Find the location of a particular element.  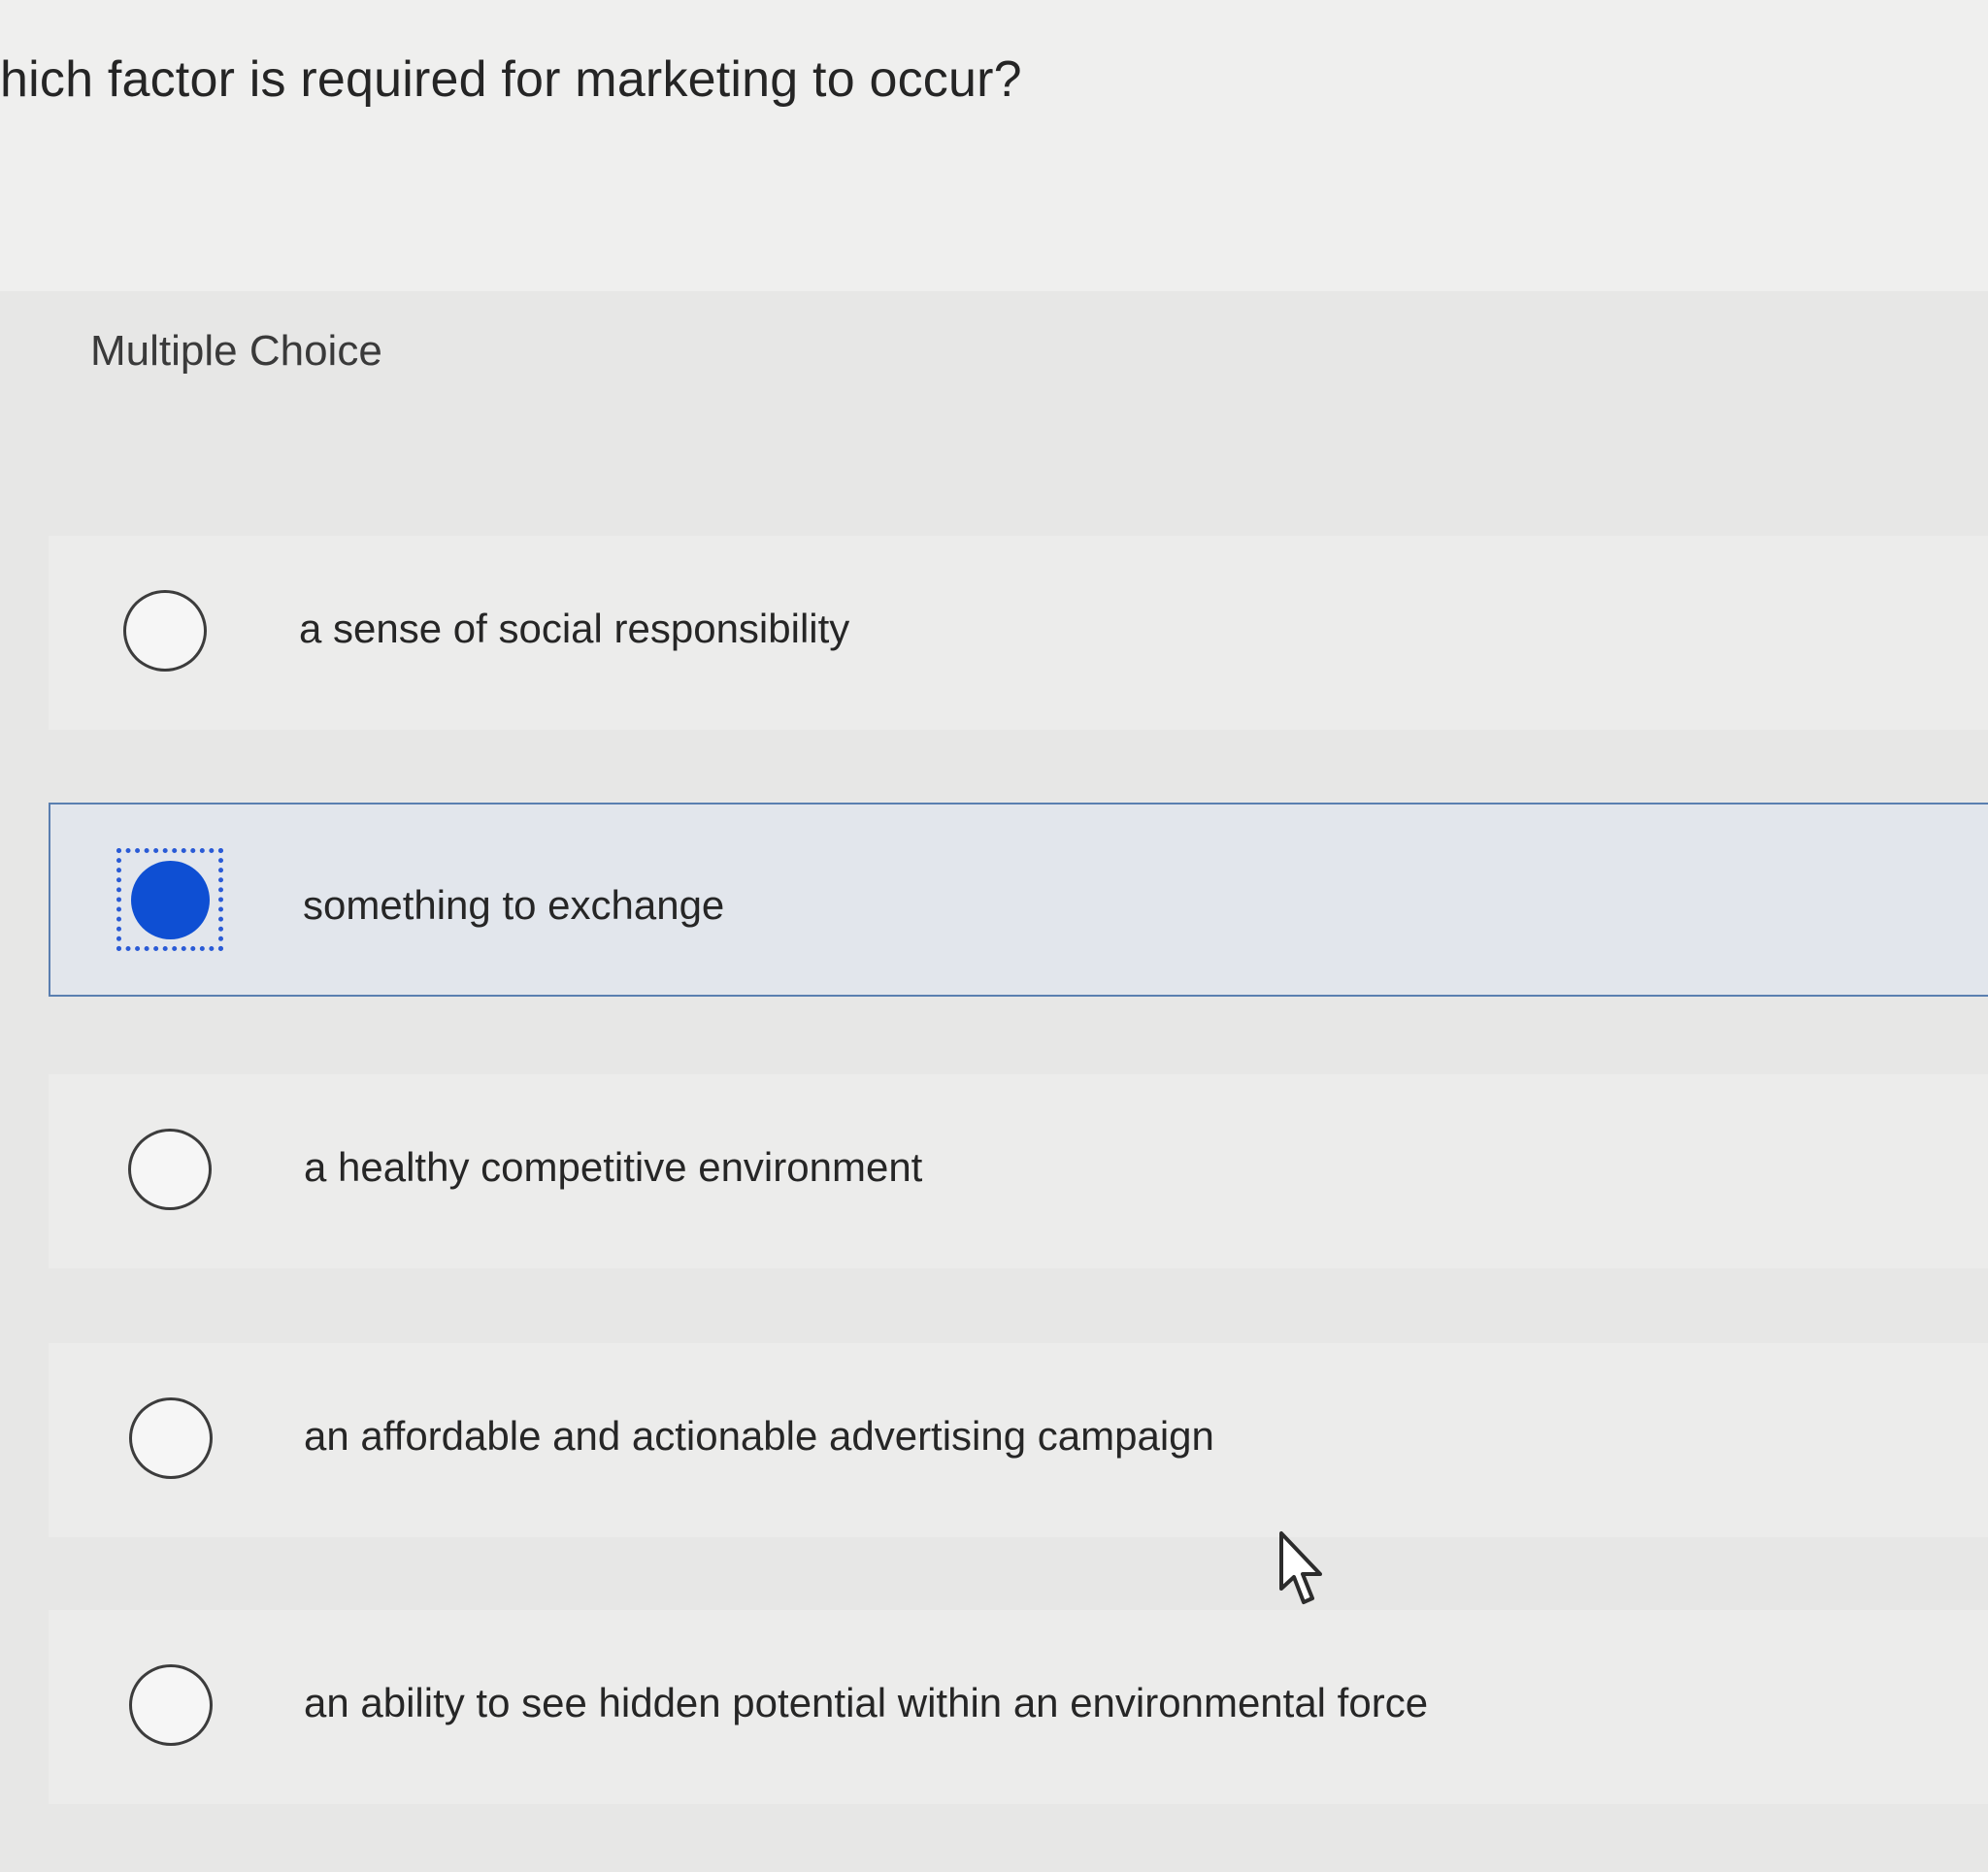

choice-label: a sense of social responsibility is located at coordinates (574, 628).